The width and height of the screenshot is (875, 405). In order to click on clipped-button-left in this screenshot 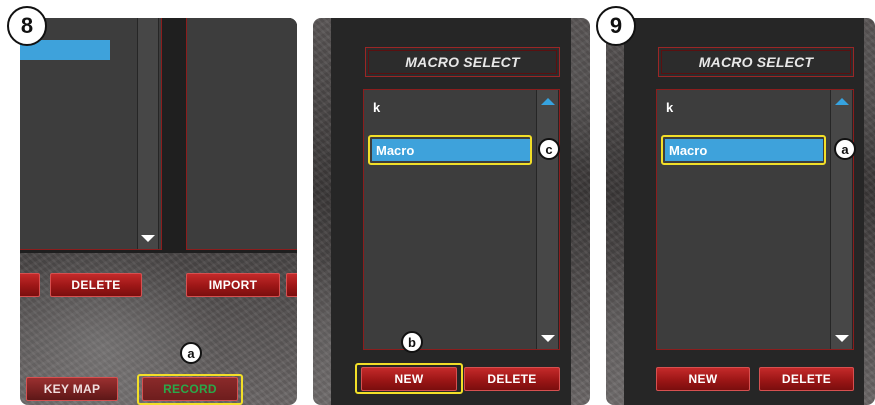, I will do `click(30, 285)`.